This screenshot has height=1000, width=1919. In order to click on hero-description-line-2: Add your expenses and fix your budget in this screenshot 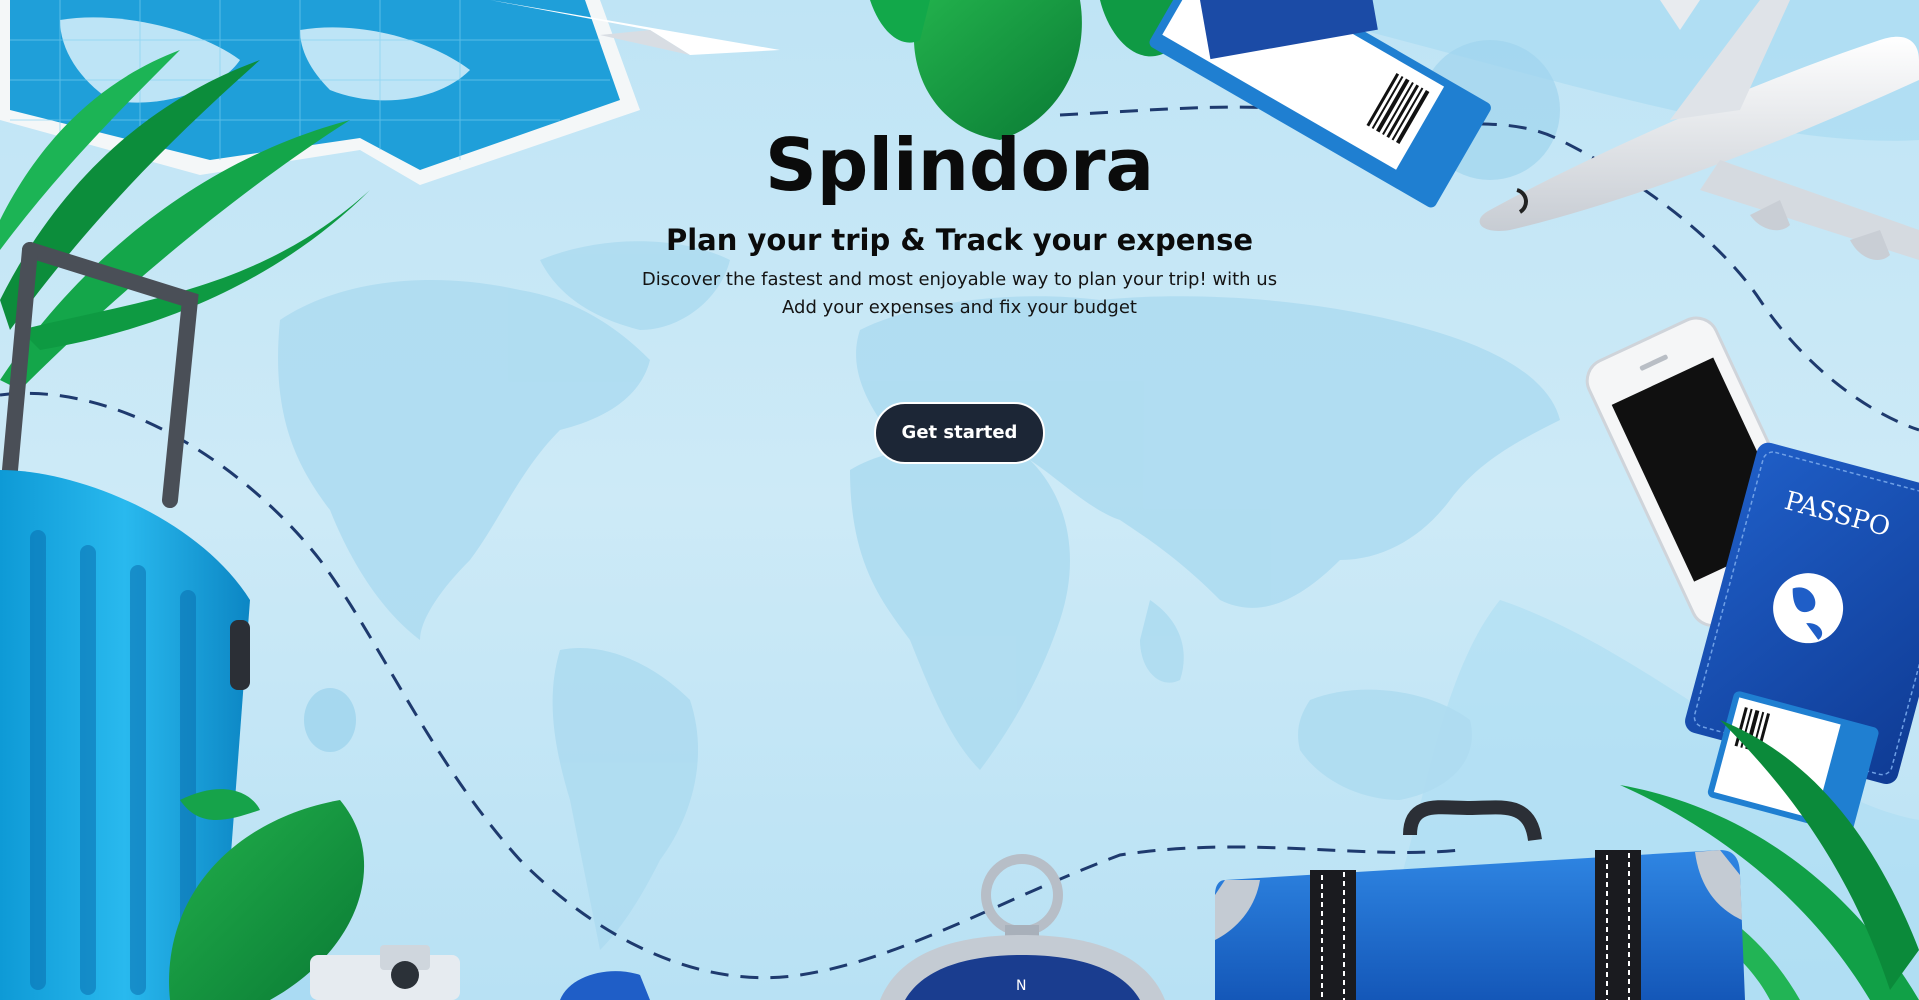, I will do `click(959, 307)`.